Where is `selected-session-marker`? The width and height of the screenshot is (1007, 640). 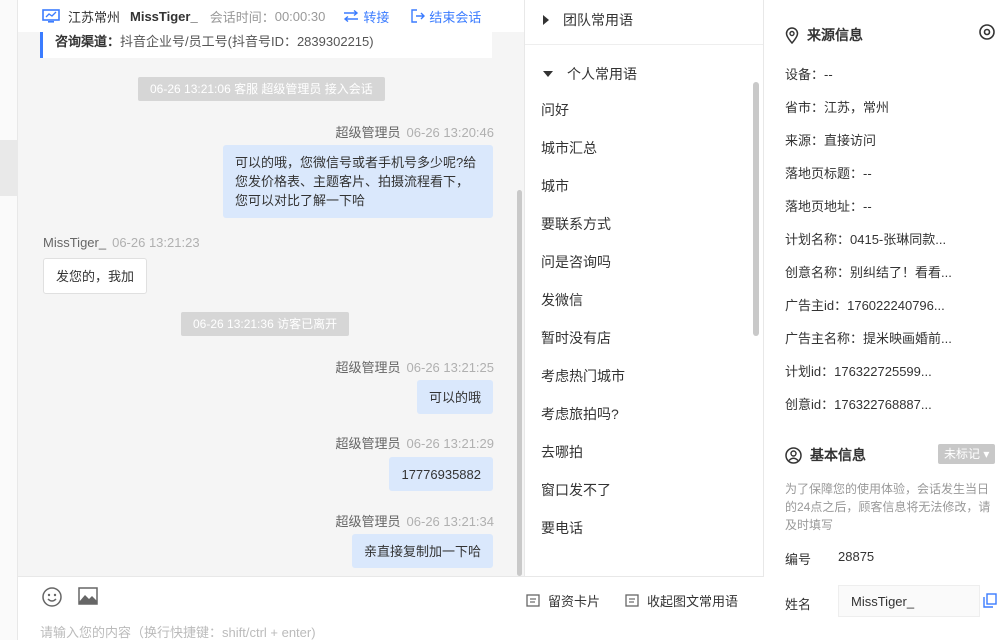
selected-session-marker is located at coordinates (9, 168).